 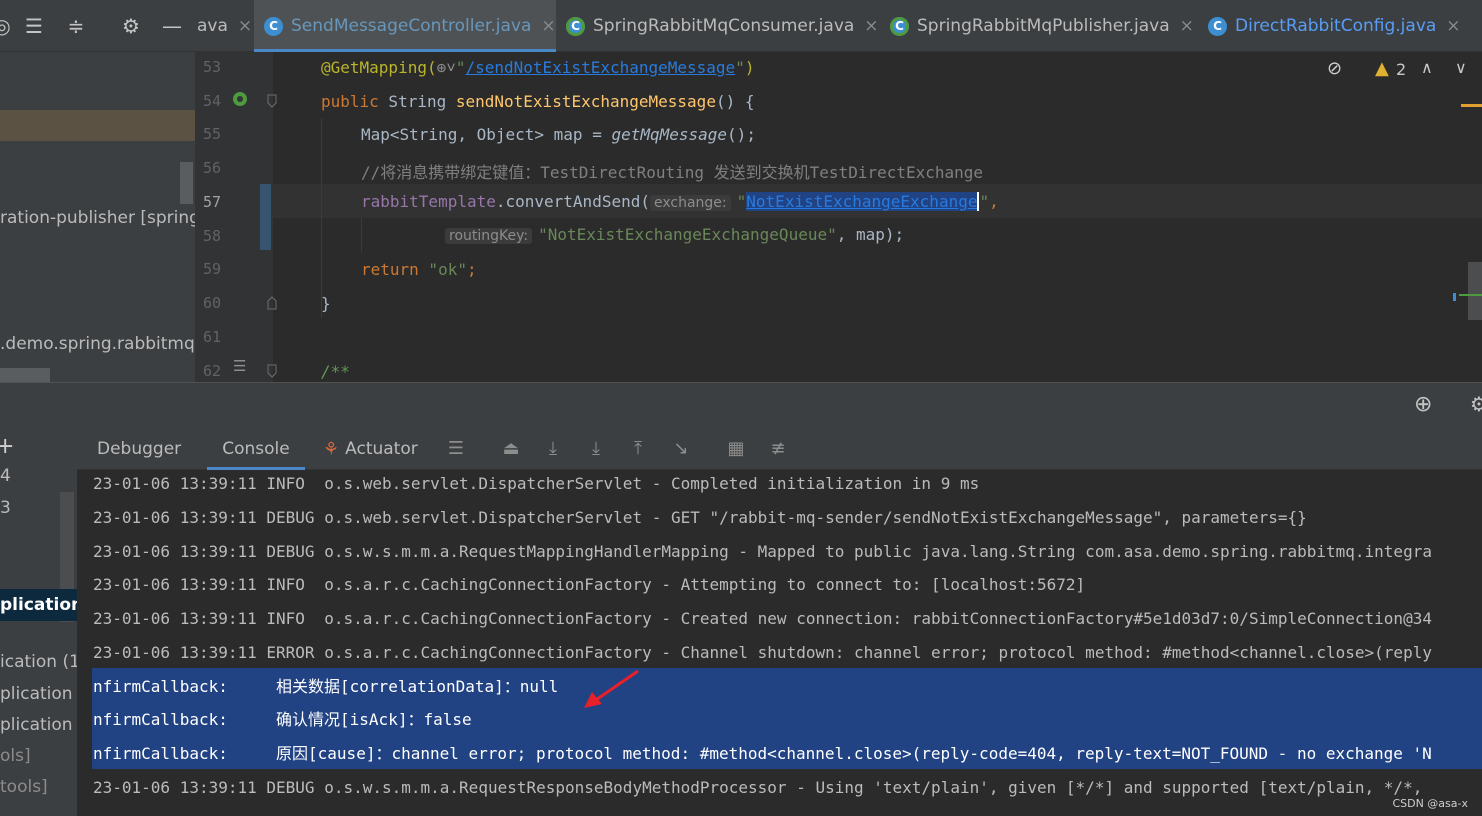 I want to click on evaluate-expression-icon: ▦, so click(x=736, y=449).